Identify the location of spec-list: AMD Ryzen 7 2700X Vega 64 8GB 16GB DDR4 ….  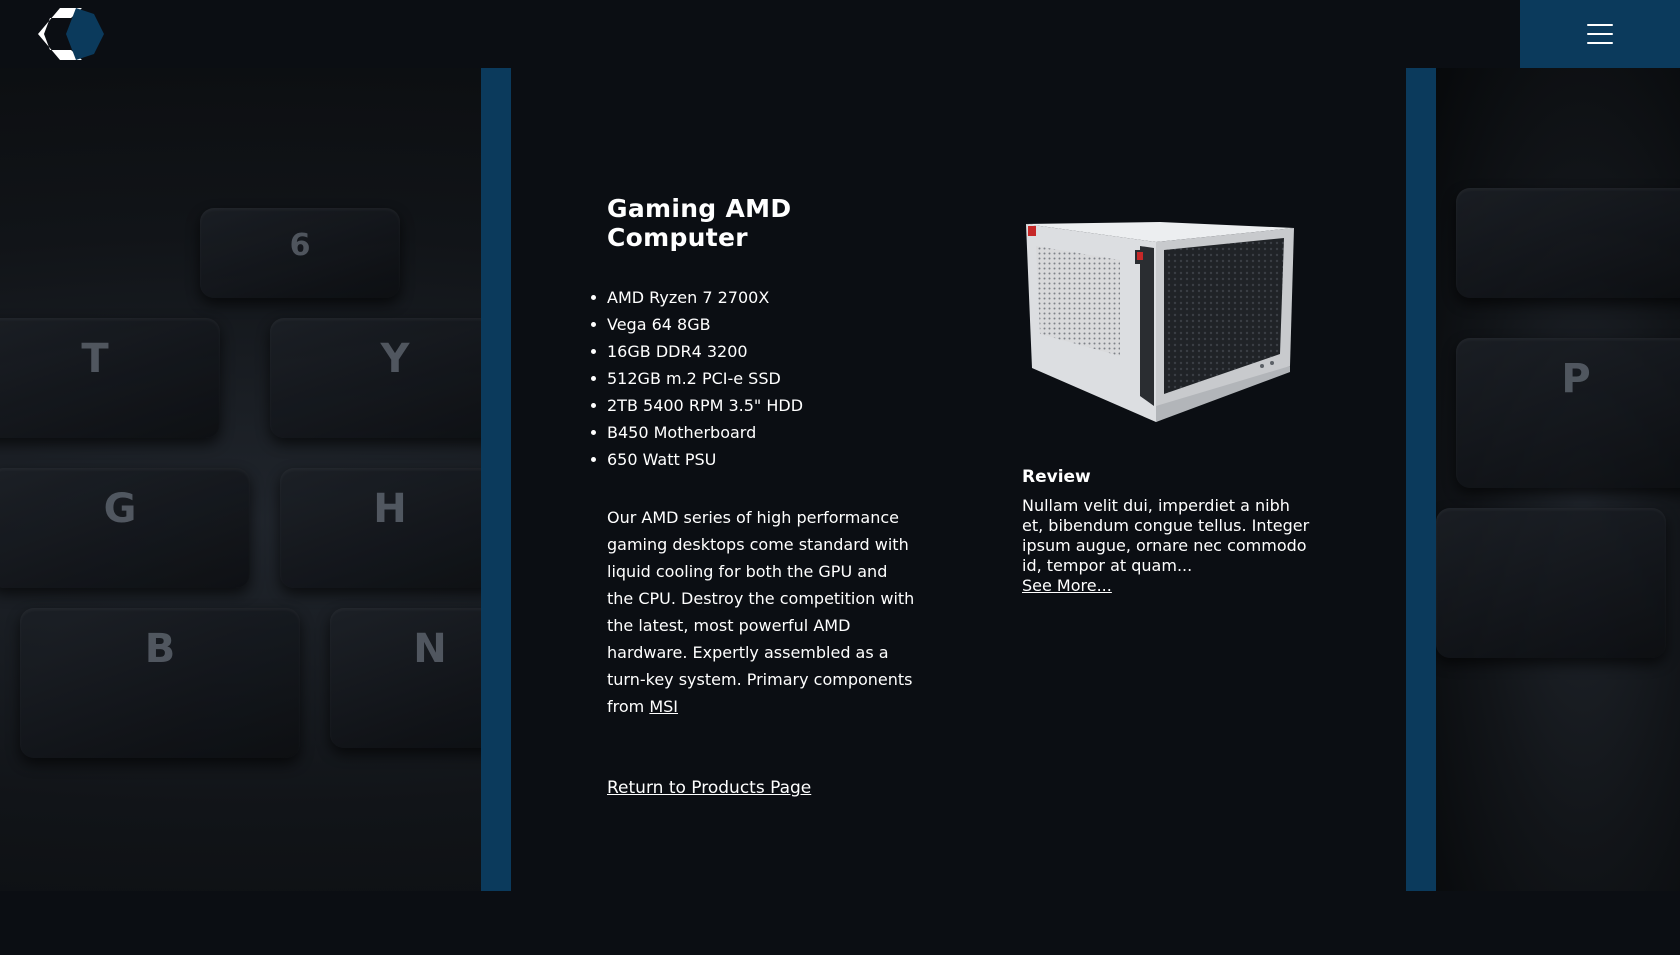
(696, 378).